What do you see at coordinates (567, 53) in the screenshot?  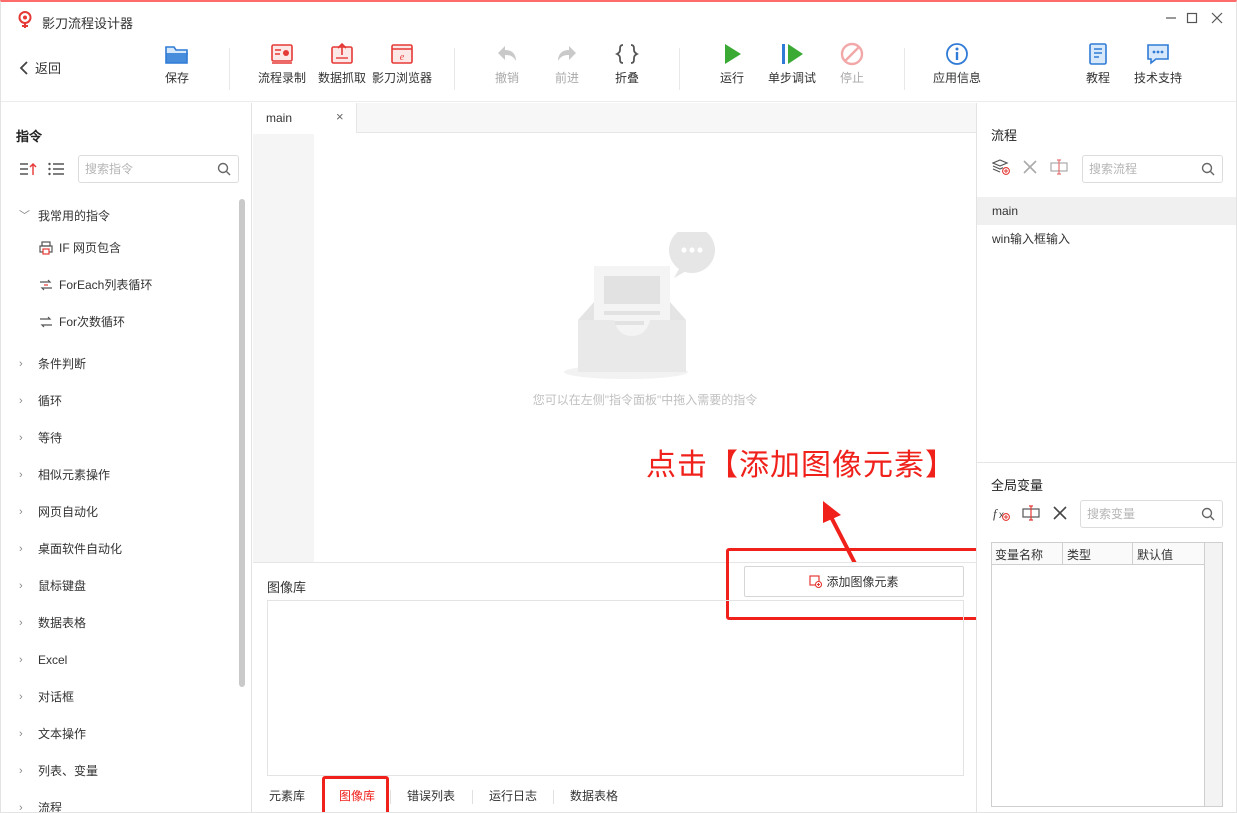 I see `redo-icon` at bounding box center [567, 53].